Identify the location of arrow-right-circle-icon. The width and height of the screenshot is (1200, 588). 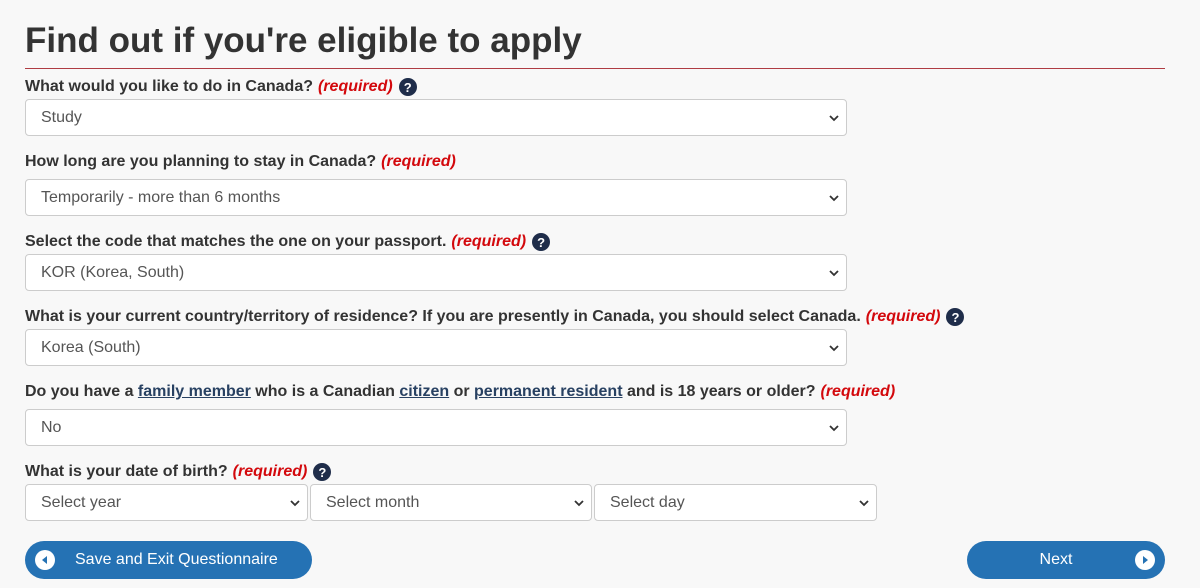
(1145, 560).